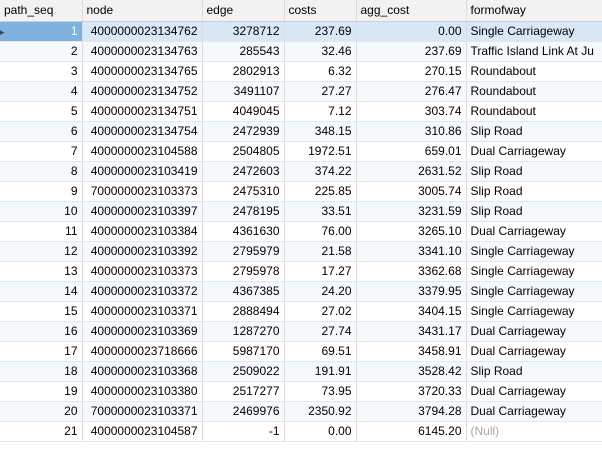 This screenshot has width=602, height=453. What do you see at coordinates (320, 331) in the screenshot?
I see `cell-costs: 27.74` at bounding box center [320, 331].